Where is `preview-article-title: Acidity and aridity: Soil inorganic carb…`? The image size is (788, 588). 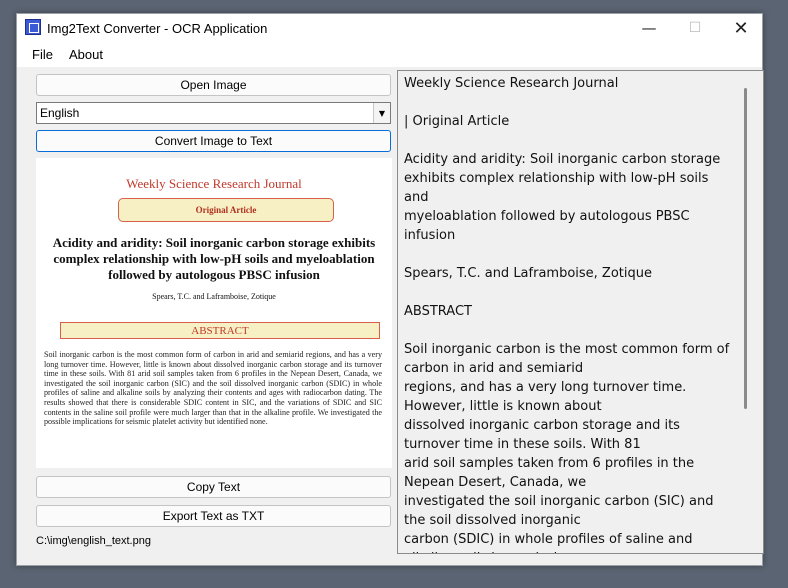
preview-article-title: Acidity and aridity: Soil inorganic carb… is located at coordinates (214, 258).